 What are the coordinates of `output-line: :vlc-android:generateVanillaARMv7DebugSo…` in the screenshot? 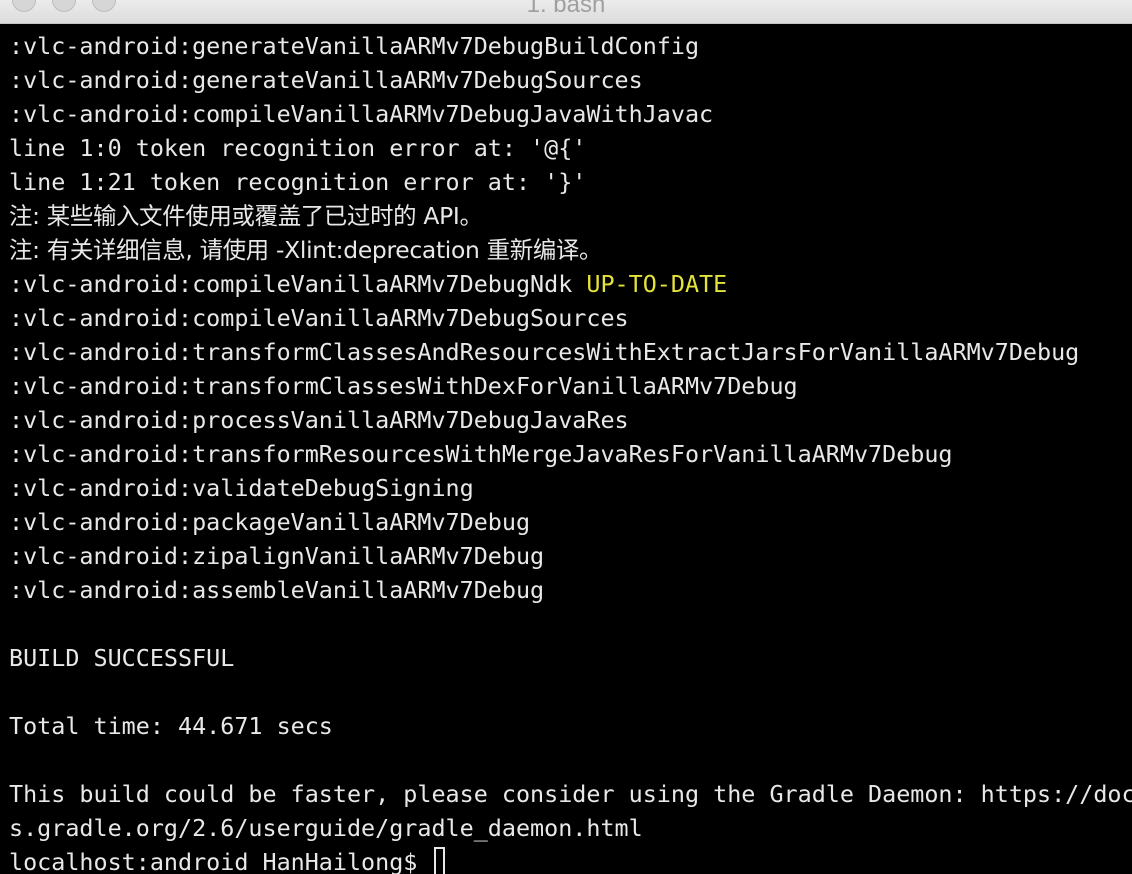 It's located at (326, 80).